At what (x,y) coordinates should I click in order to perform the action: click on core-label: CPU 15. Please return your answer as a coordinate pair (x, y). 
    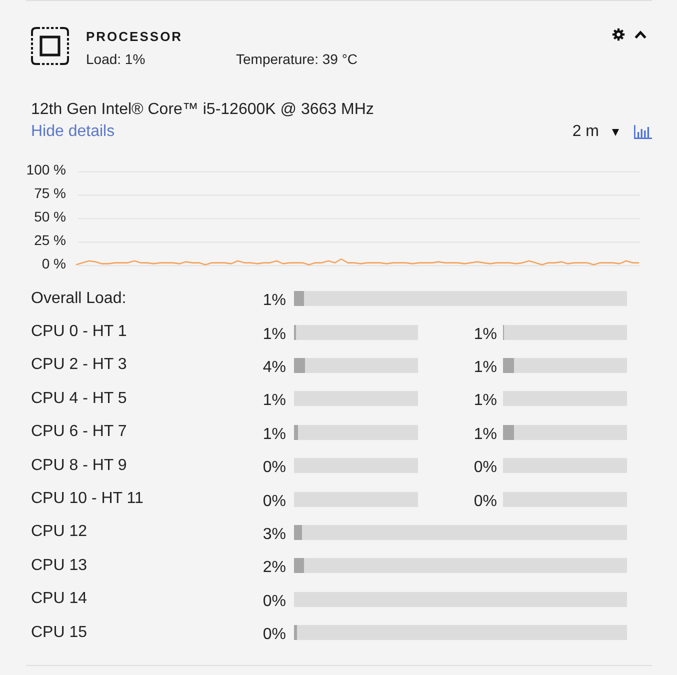
    Looking at the image, I should click on (59, 633).